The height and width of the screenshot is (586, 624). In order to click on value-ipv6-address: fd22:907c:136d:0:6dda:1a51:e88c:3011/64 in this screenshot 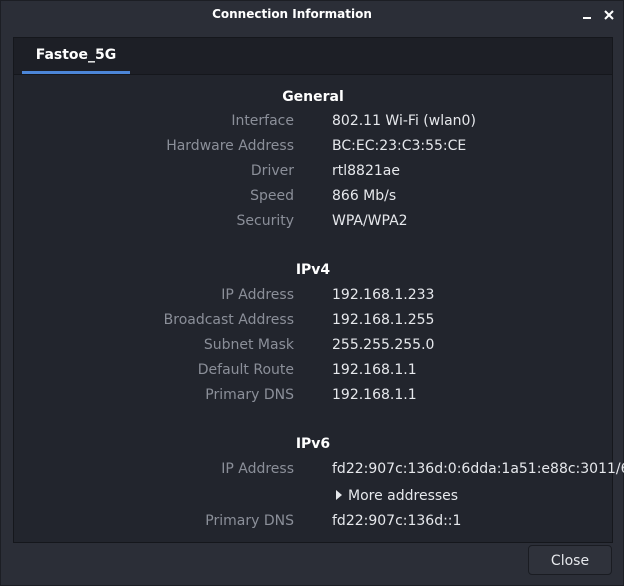, I will do `click(478, 469)`.